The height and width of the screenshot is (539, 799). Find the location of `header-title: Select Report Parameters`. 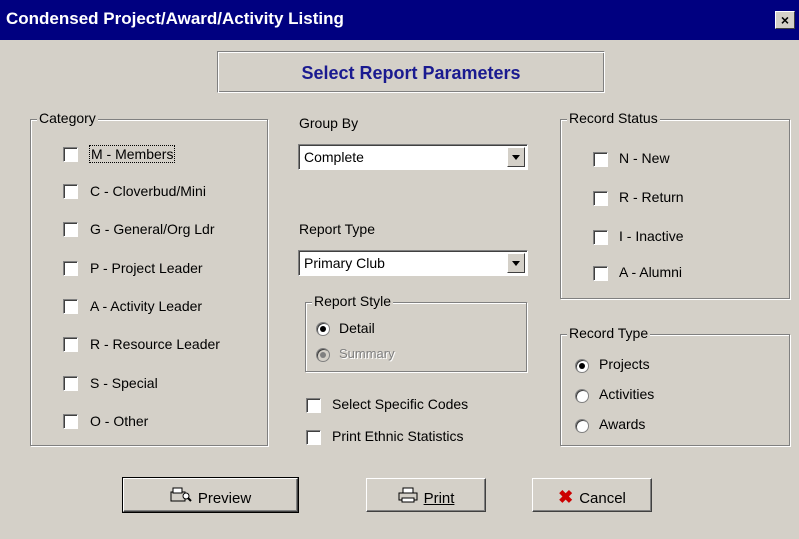

header-title: Select Report Parameters is located at coordinates (411, 73).